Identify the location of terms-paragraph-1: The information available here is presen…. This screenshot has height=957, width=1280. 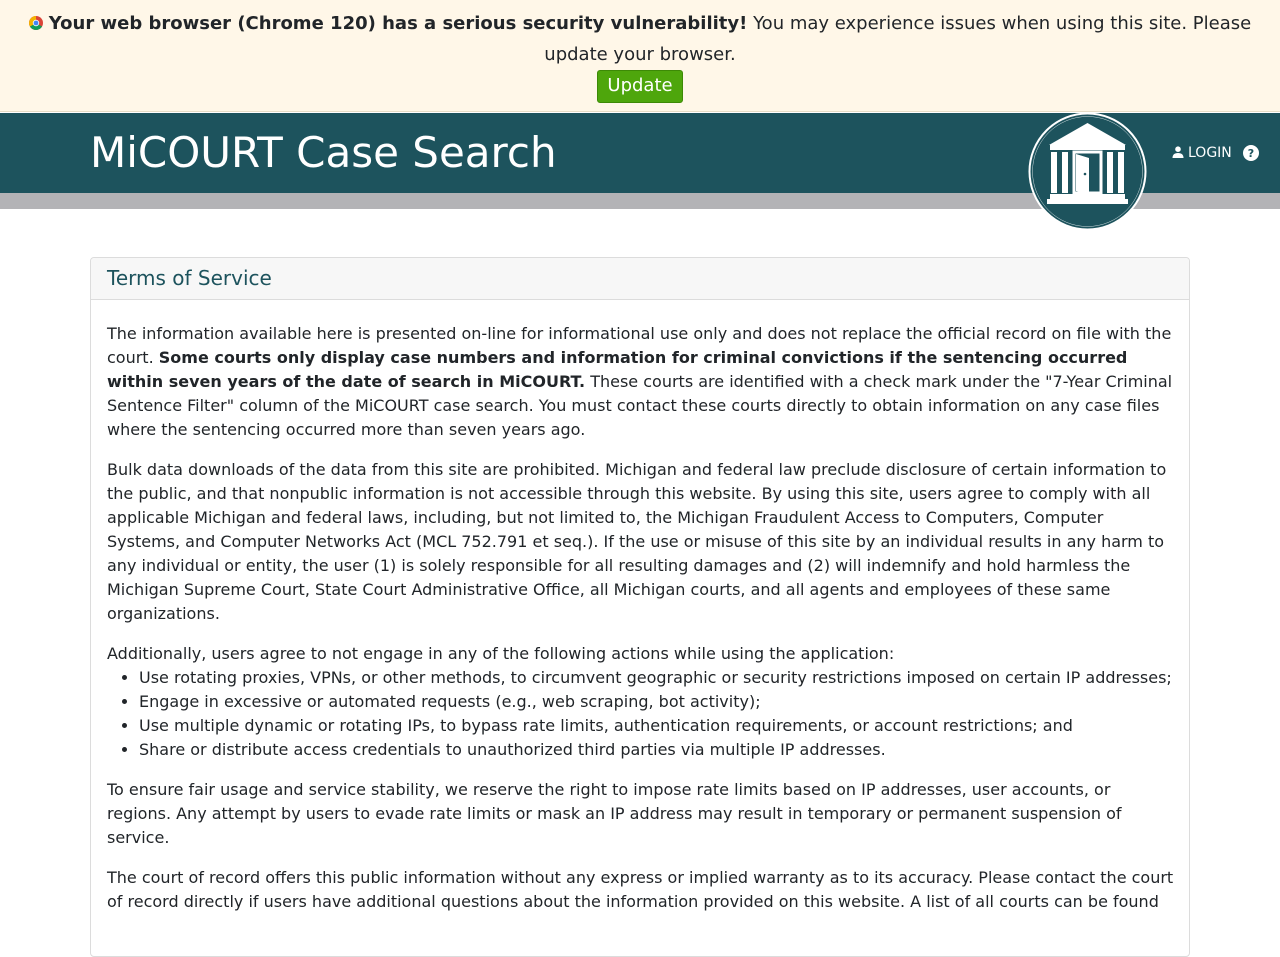
(642, 382).